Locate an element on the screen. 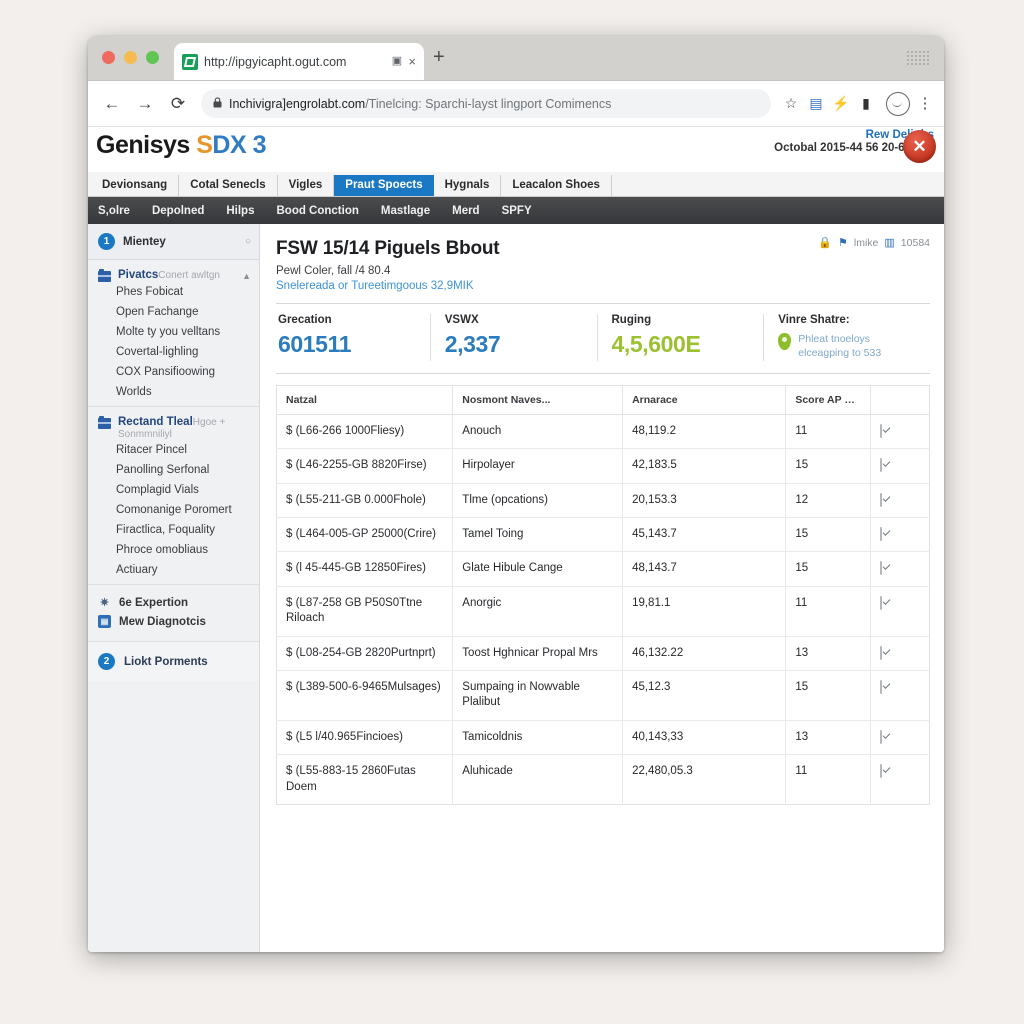  maximize-window-button is located at coordinates (152, 57).